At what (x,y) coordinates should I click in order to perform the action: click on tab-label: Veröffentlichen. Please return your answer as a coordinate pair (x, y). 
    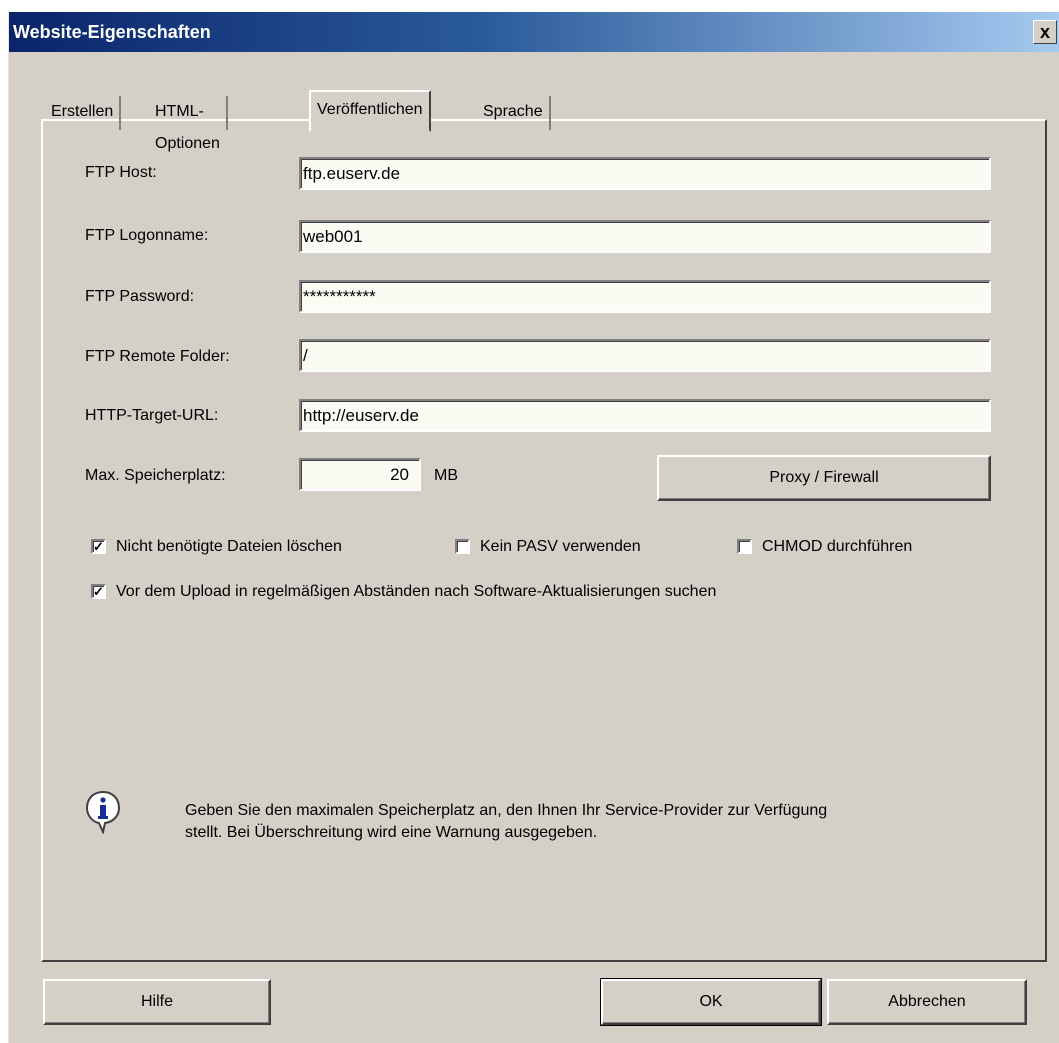
    Looking at the image, I should click on (370, 109).